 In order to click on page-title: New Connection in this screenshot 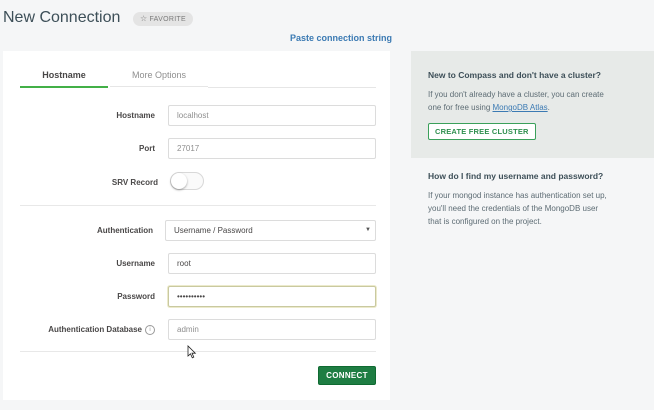, I will do `click(62, 17)`.